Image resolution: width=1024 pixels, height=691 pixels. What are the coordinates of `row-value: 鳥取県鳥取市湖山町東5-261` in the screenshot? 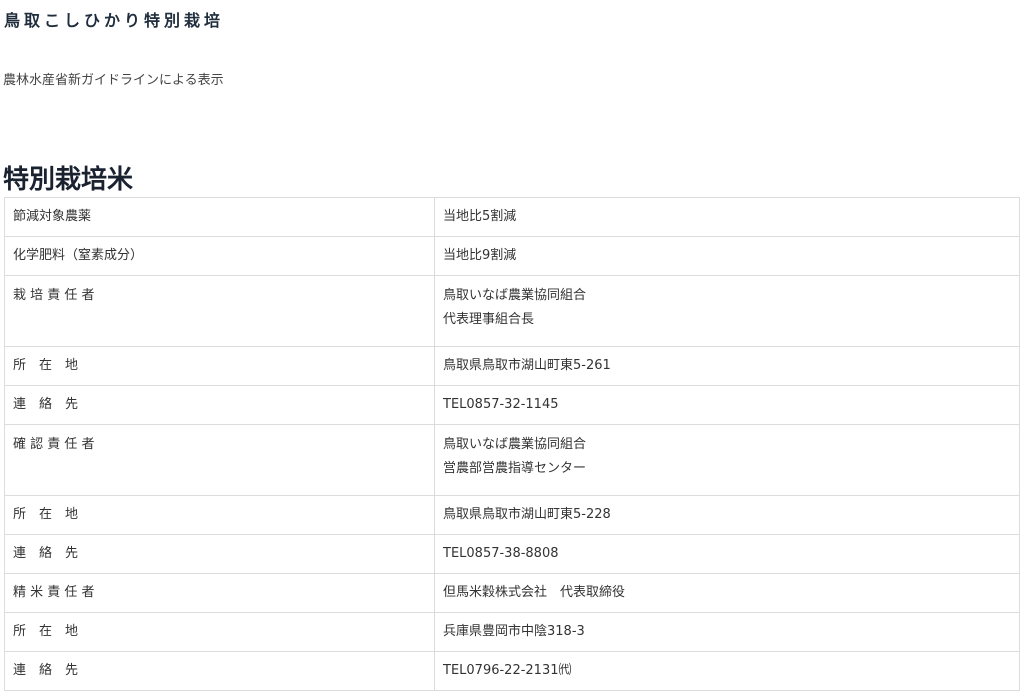 It's located at (727, 366).